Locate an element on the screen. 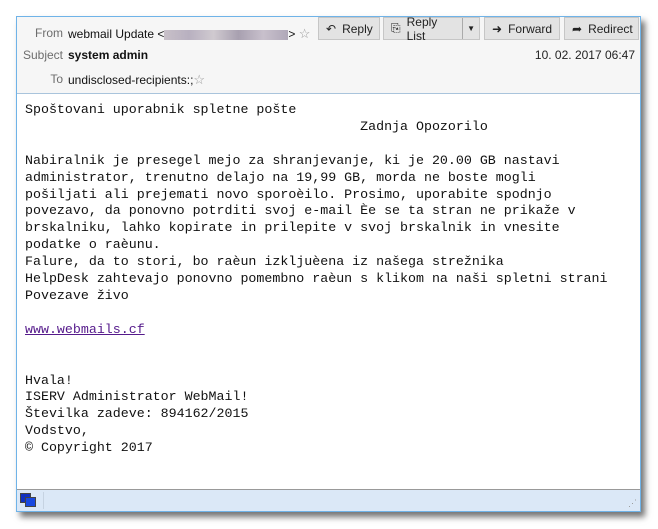  redirect-label: Redirect is located at coordinates (610, 28).